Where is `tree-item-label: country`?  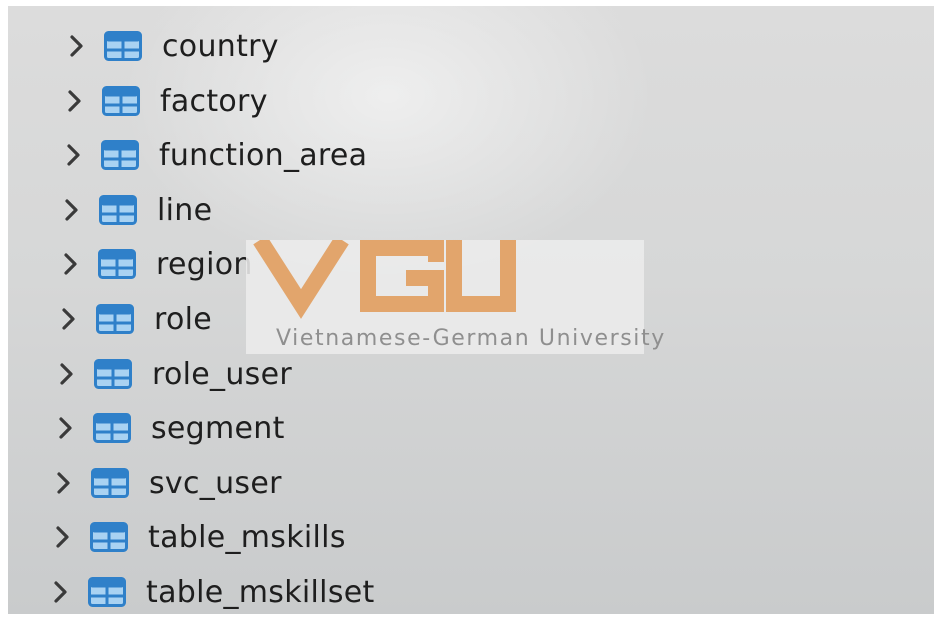 tree-item-label: country is located at coordinates (220, 46).